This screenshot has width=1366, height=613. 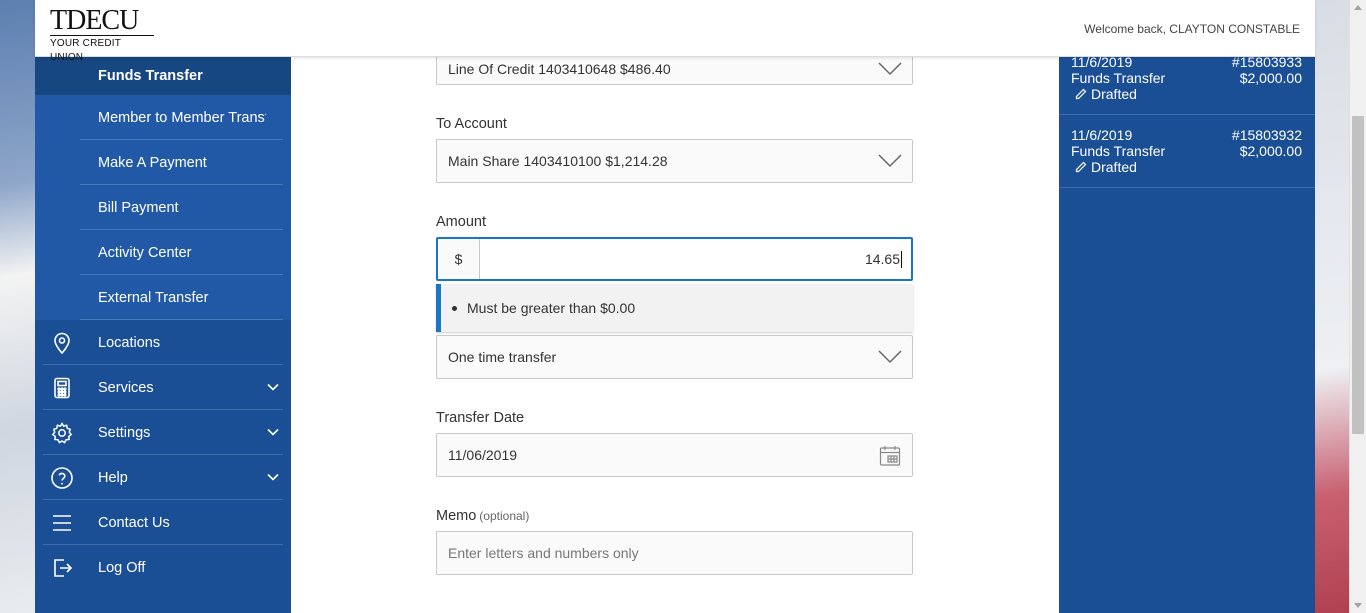 I want to click on calendar-icon, so click(x=890, y=456).